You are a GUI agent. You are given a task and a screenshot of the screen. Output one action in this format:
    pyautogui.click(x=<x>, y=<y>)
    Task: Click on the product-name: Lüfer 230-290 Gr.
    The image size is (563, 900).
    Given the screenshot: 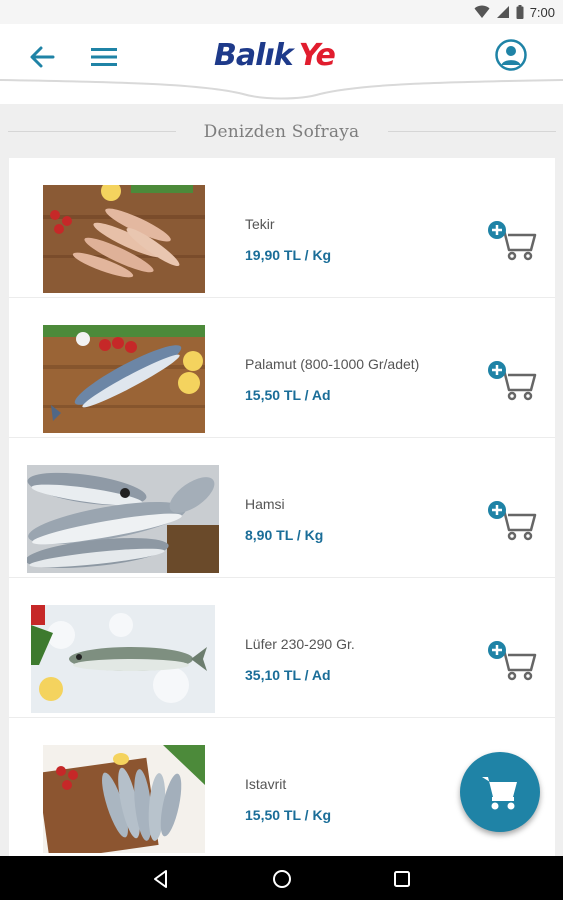 What is the action you would take?
    pyautogui.click(x=300, y=644)
    